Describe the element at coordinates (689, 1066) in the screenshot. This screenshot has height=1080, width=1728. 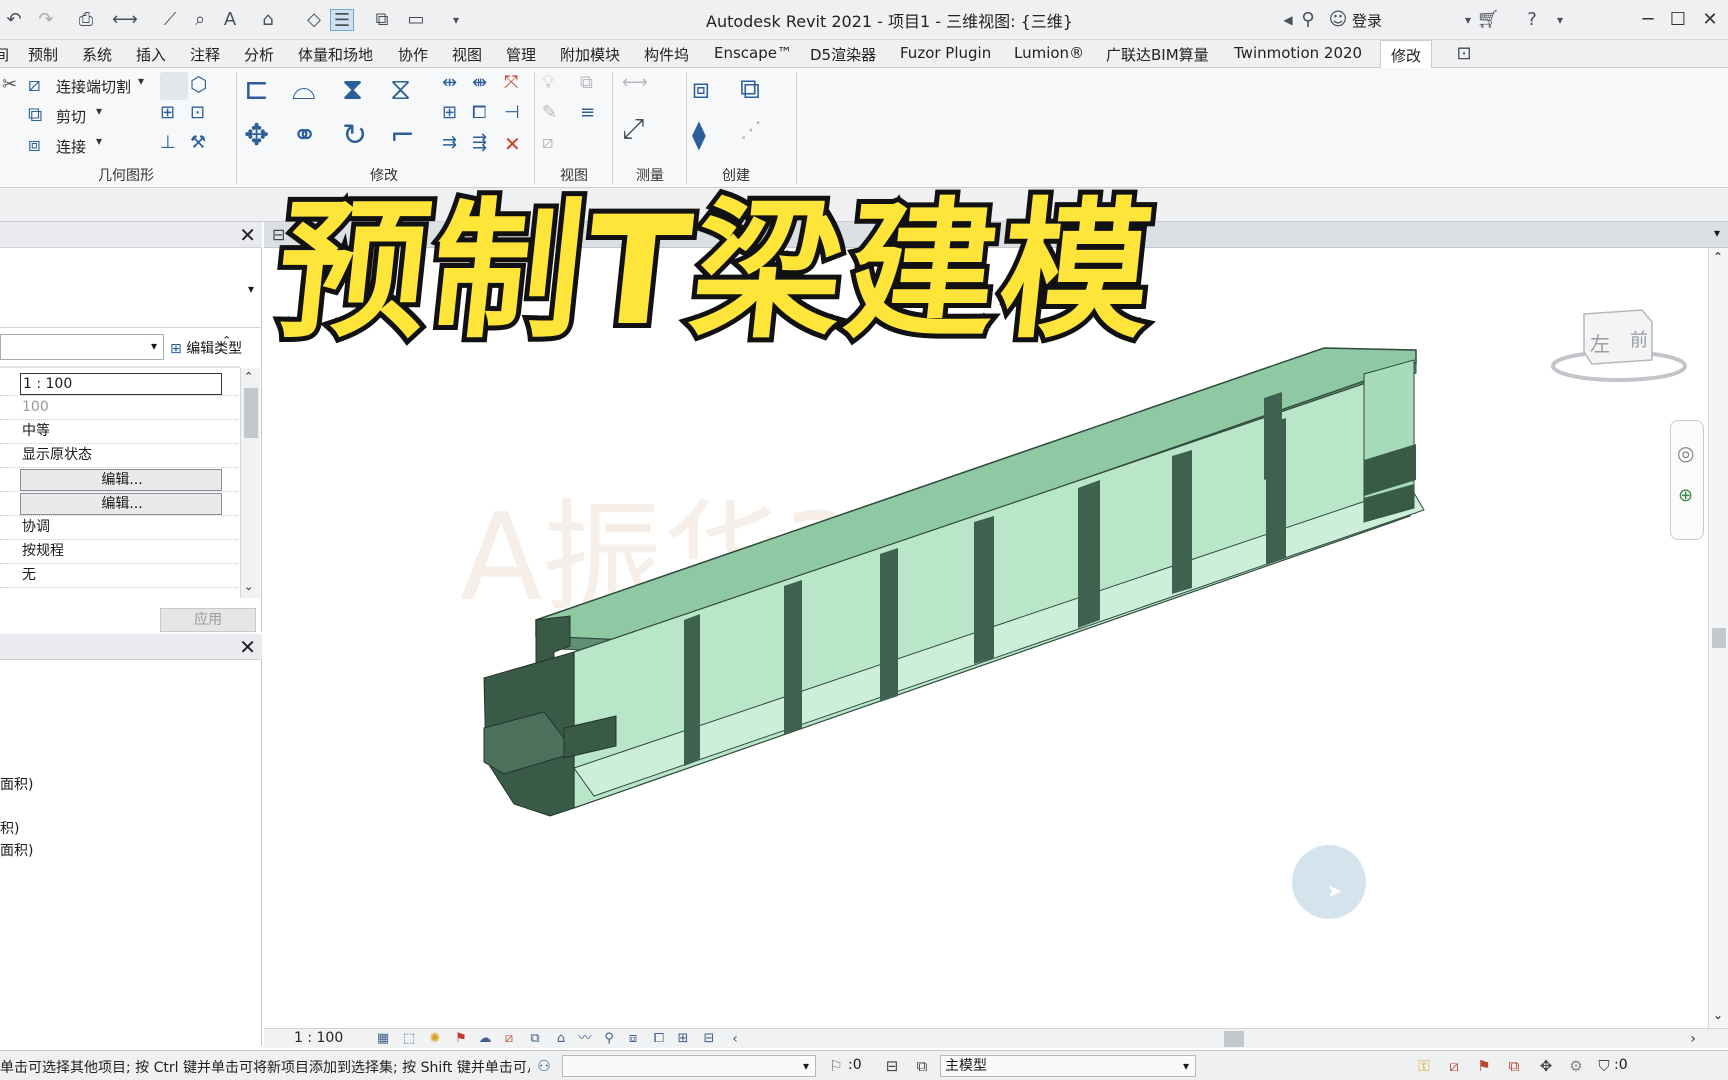
I see `workset-select: ▾` at that location.